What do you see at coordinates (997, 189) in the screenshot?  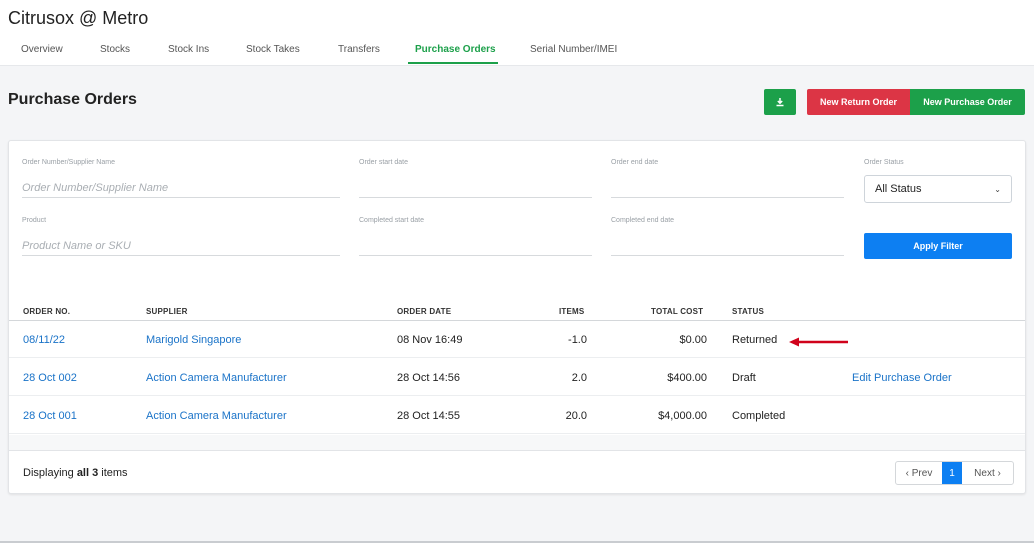 I see `chevron-down-icon: ⌄` at bounding box center [997, 189].